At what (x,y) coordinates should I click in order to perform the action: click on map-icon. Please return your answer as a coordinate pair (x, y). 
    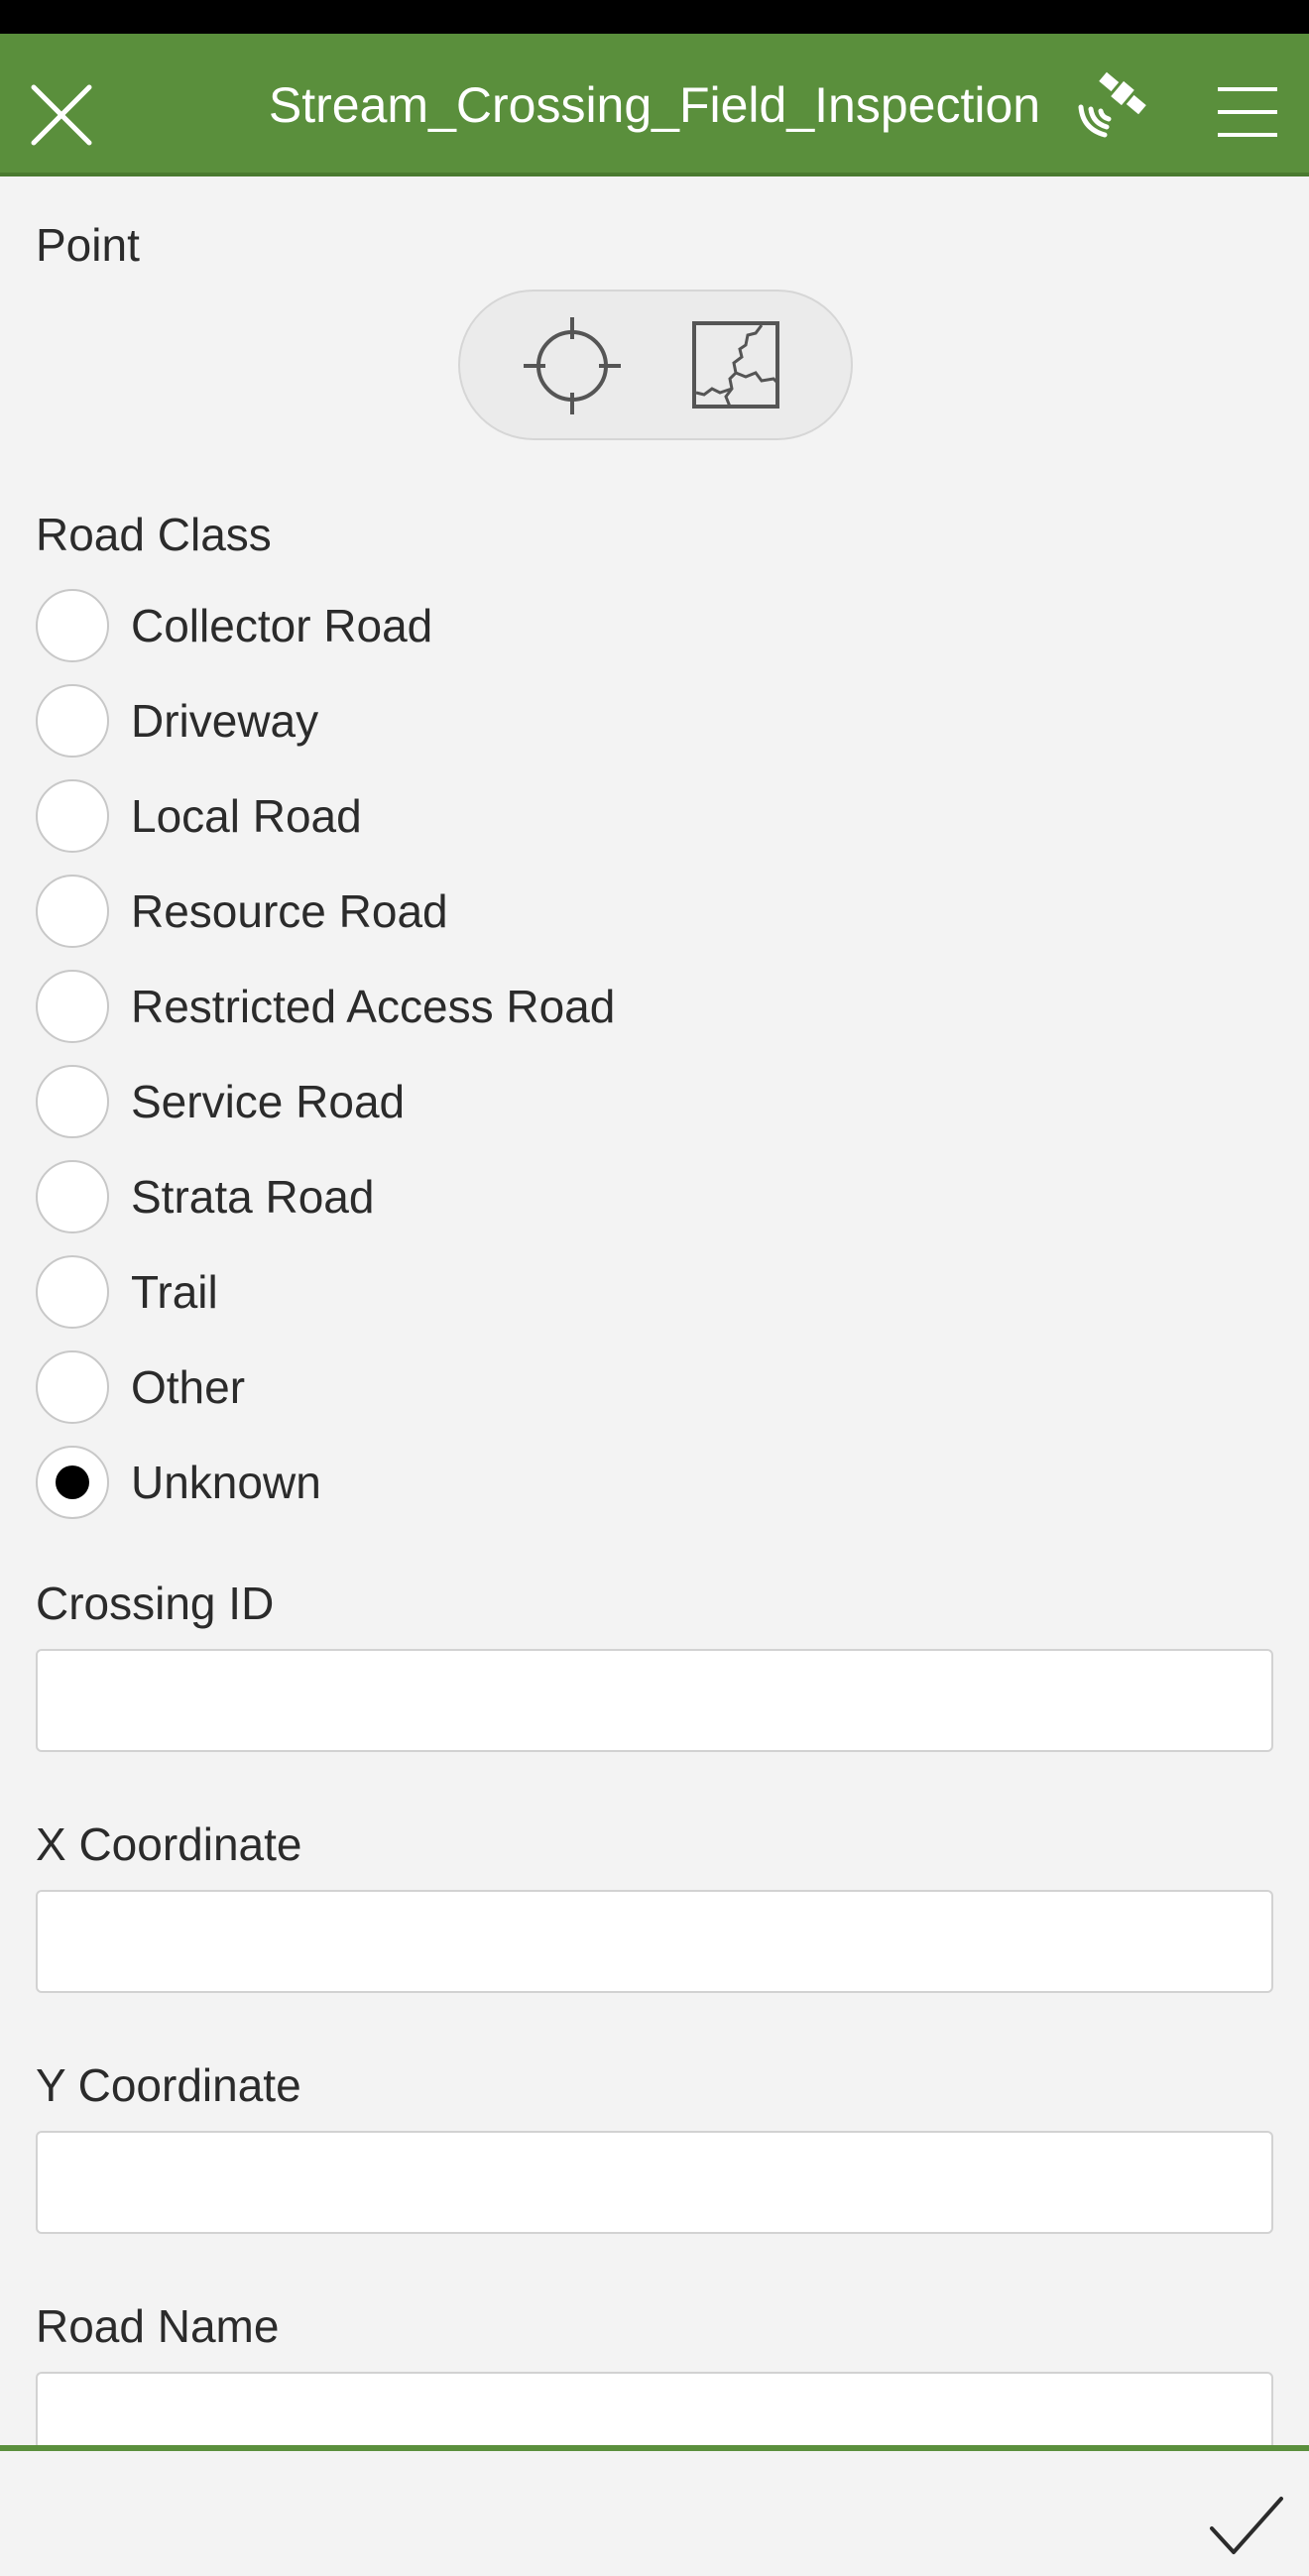
    Looking at the image, I should click on (735, 365).